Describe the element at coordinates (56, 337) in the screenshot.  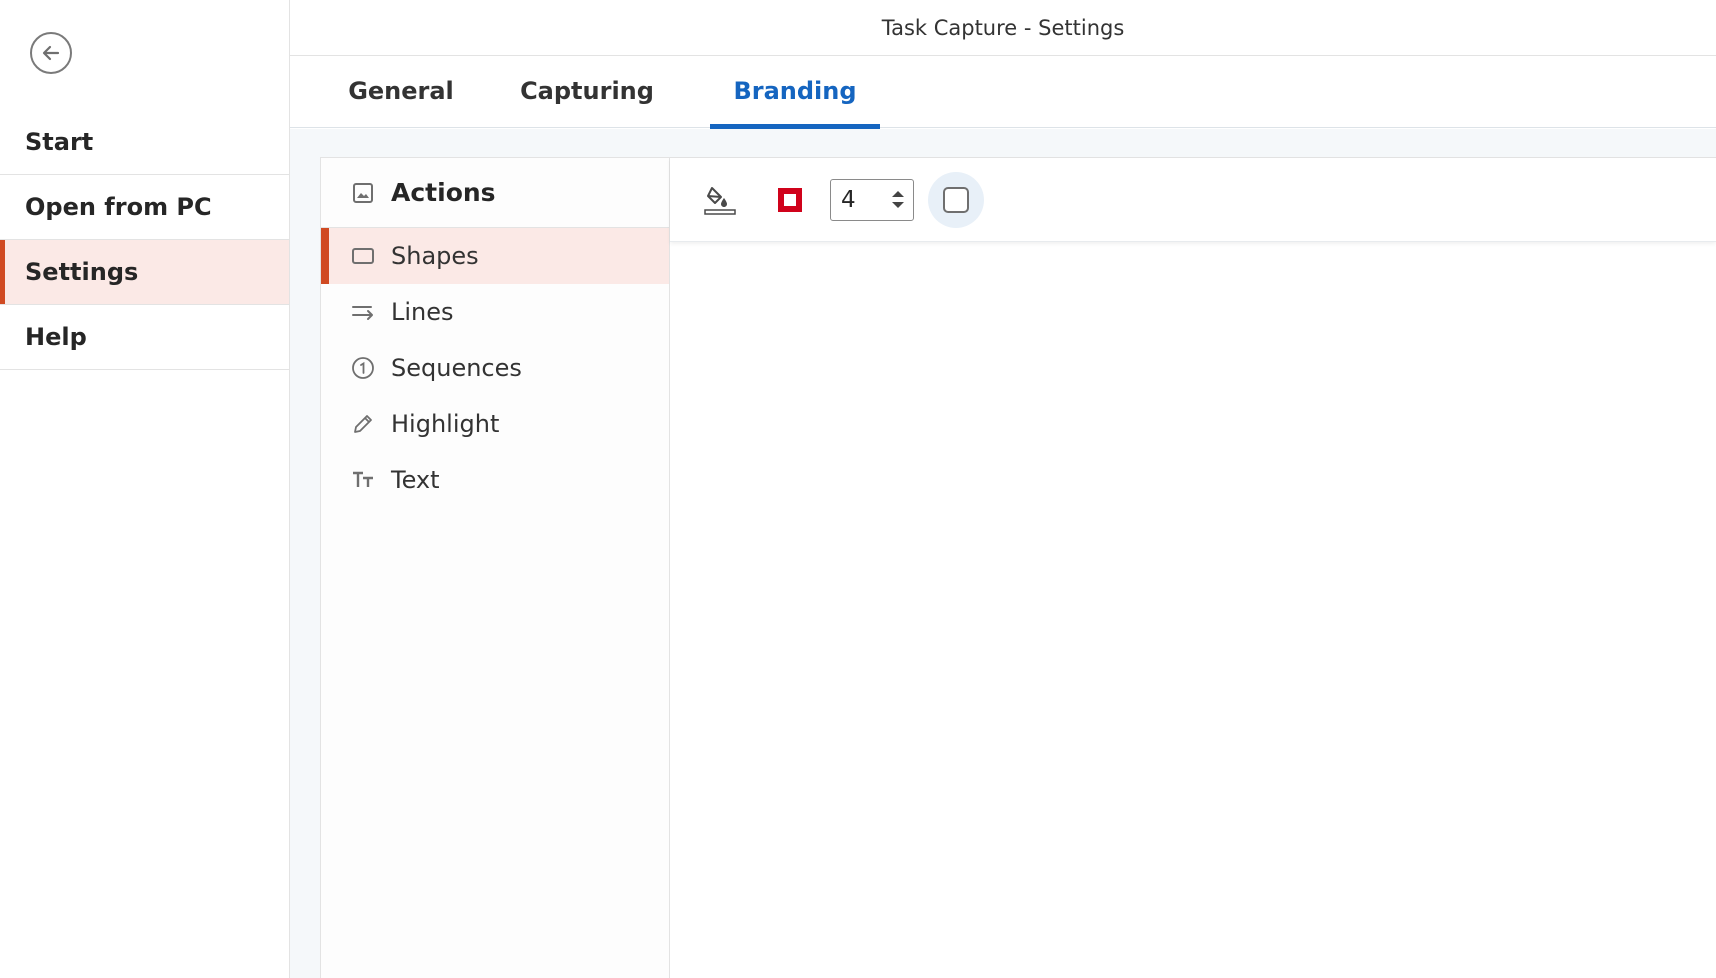
I see `sidebar-item-label: Help` at that location.